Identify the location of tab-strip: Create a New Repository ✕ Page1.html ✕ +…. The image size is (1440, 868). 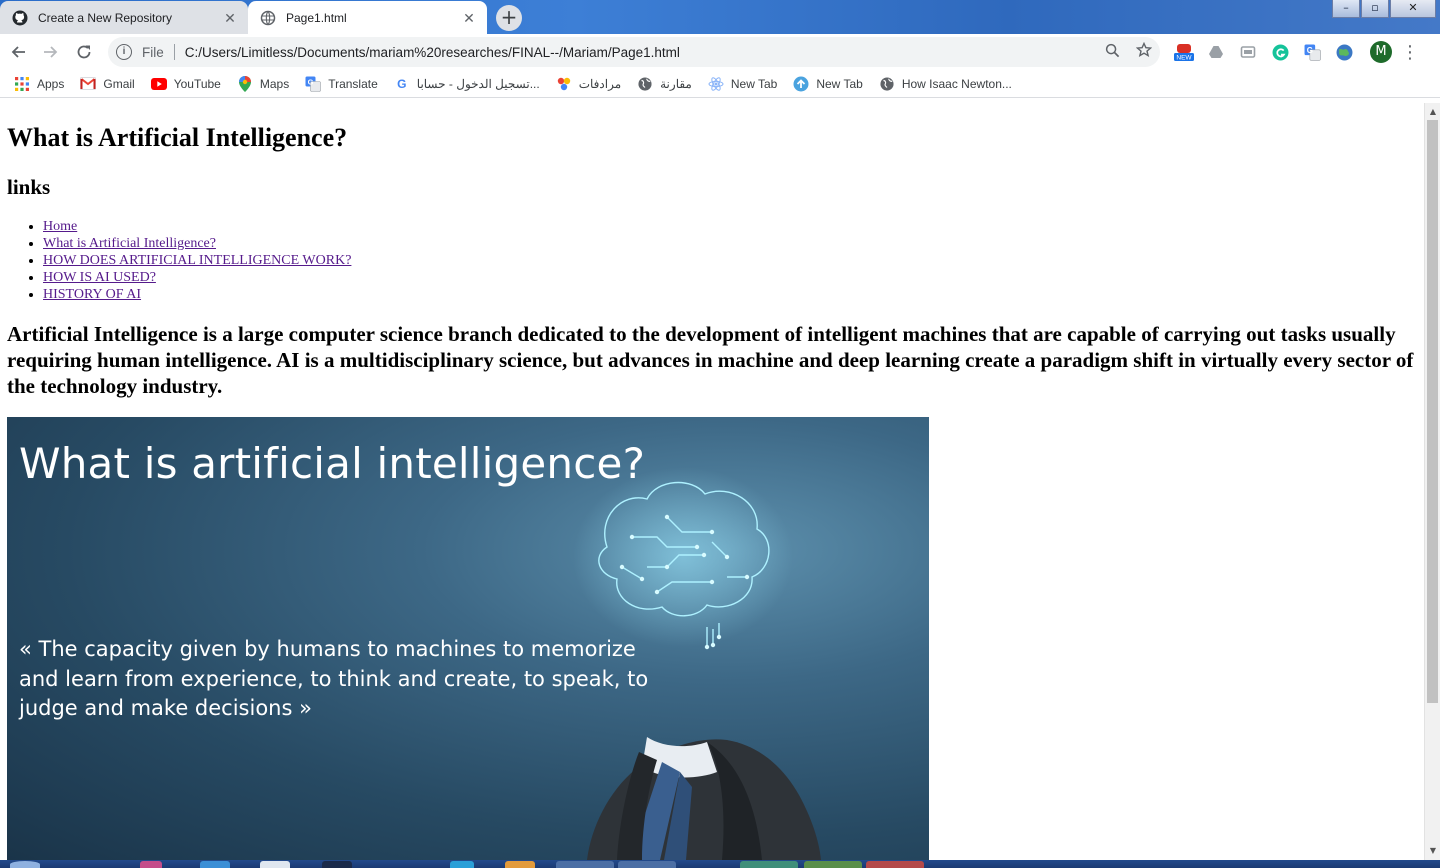
(720, 17).